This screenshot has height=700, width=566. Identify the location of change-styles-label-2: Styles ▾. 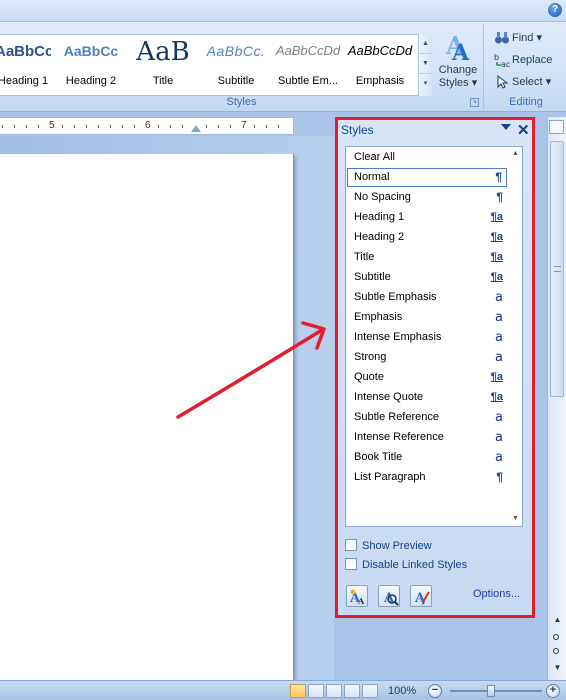
(458, 83).